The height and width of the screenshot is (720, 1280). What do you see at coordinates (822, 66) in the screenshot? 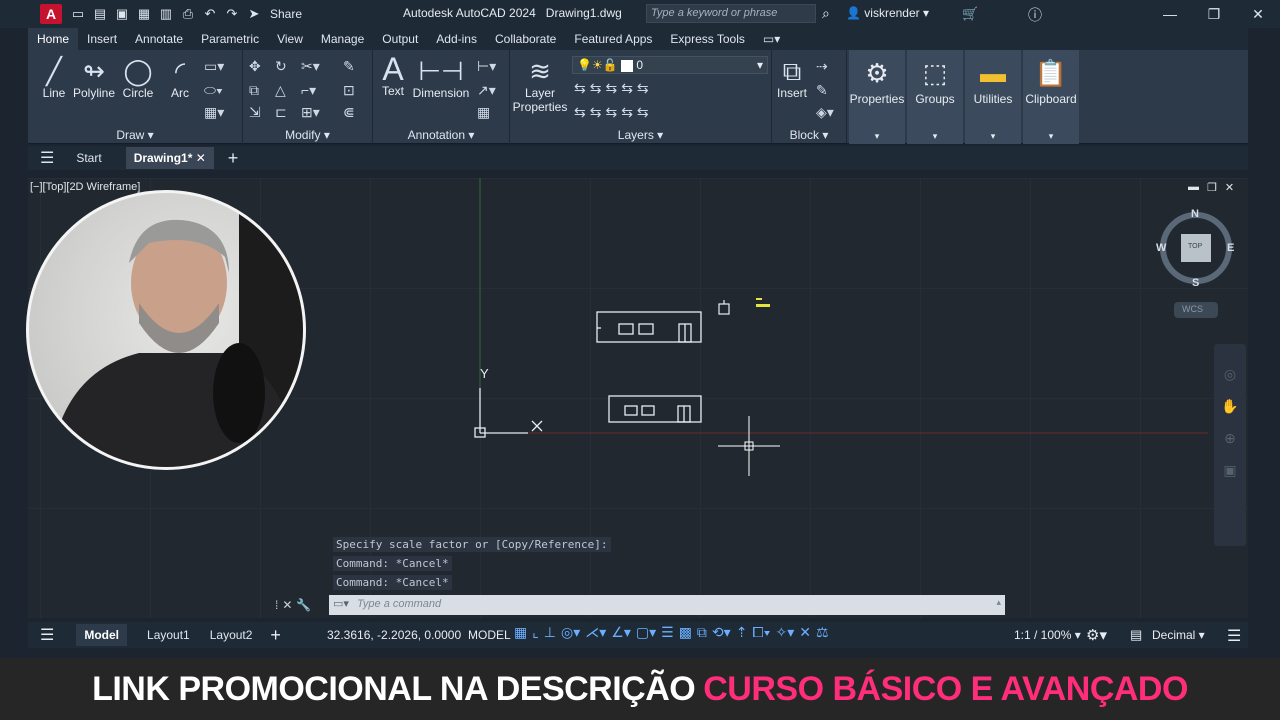
I see `create-block-icon: ⇢` at bounding box center [822, 66].